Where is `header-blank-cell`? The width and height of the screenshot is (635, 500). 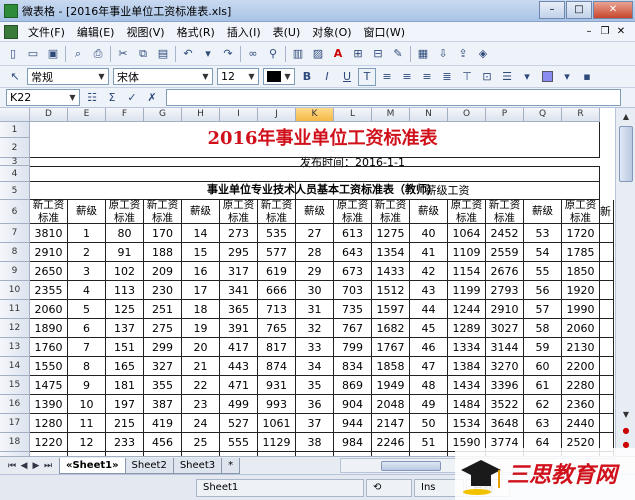 header-blank-cell is located at coordinates (163, 191).